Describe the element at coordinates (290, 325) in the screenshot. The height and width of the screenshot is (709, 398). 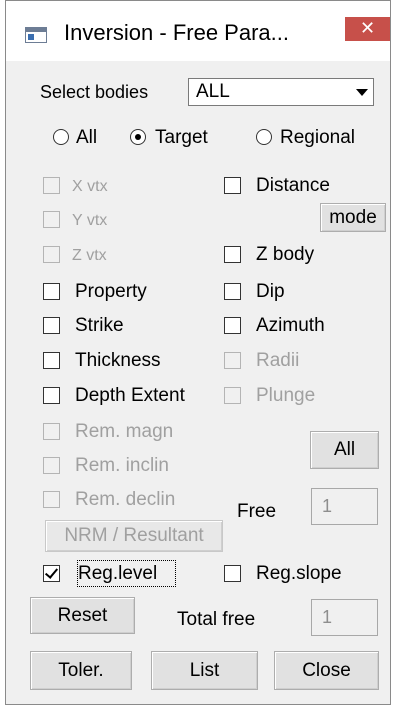
I see `azimuth-label: Azimuth` at that location.